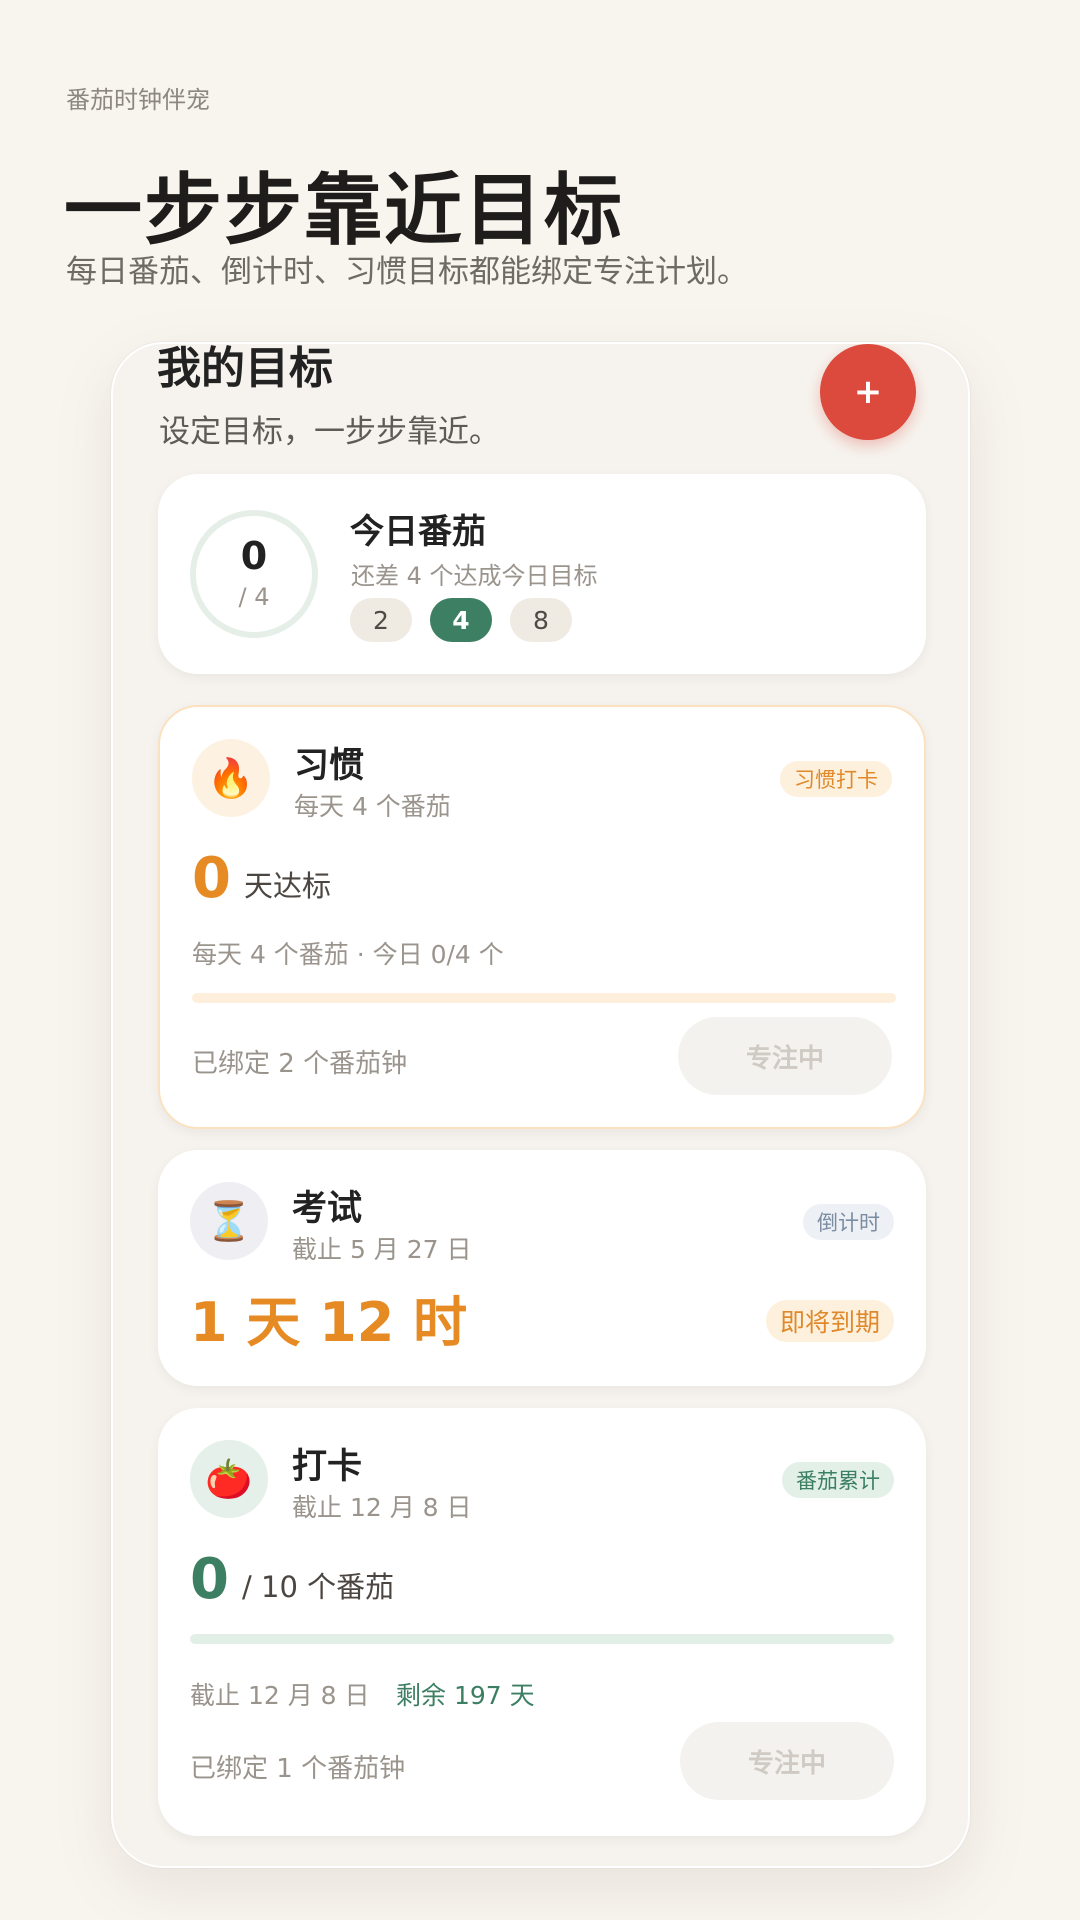  I want to click on habit-type-badge: 习惯打卡, so click(836, 779).